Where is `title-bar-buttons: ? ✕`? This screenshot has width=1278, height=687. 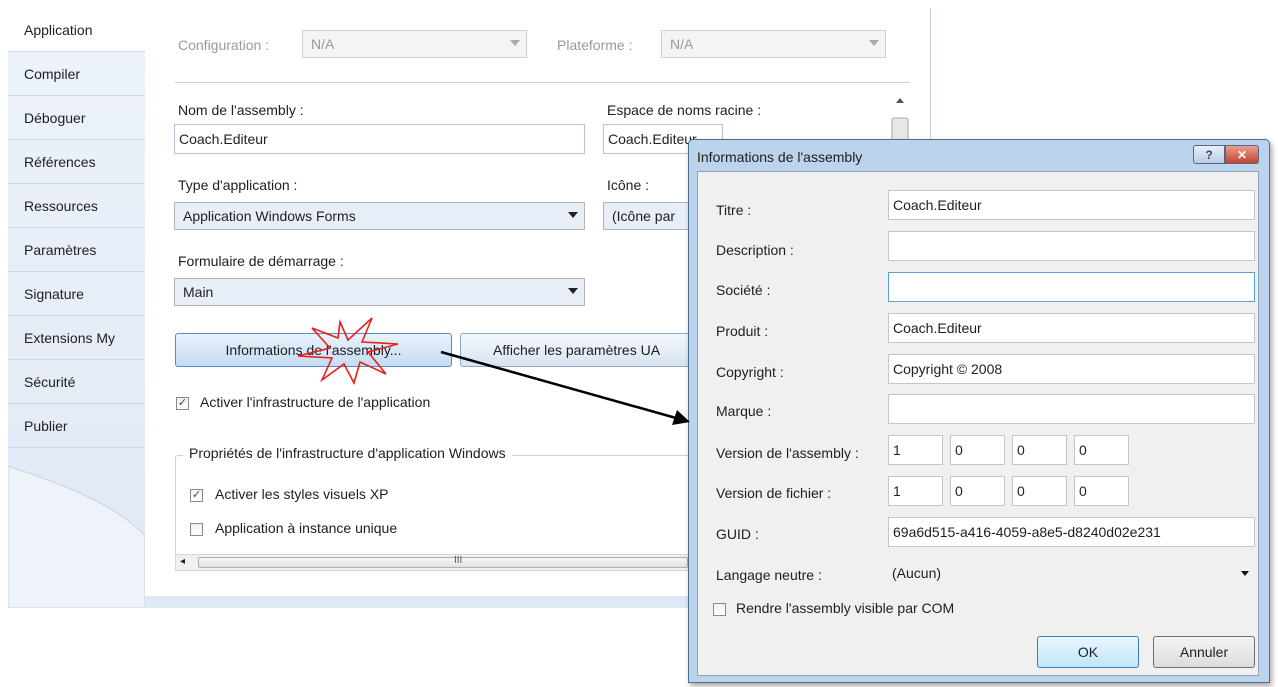 title-bar-buttons: ? ✕ is located at coordinates (1226, 154).